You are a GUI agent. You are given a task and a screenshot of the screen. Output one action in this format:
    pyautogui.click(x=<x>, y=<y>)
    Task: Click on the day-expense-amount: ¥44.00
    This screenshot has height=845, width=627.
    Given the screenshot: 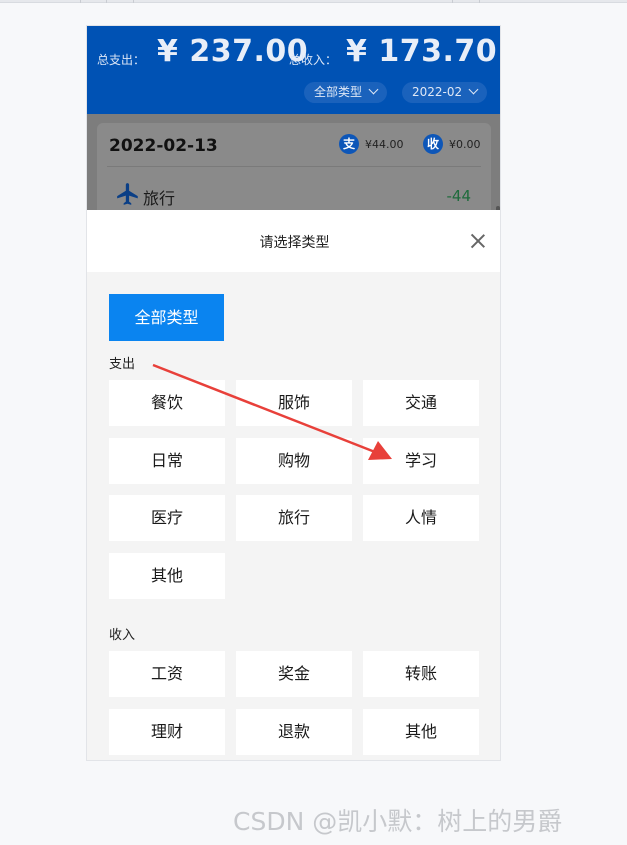 What is the action you would take?
    pyautogui.click(x=384, y=144)
    